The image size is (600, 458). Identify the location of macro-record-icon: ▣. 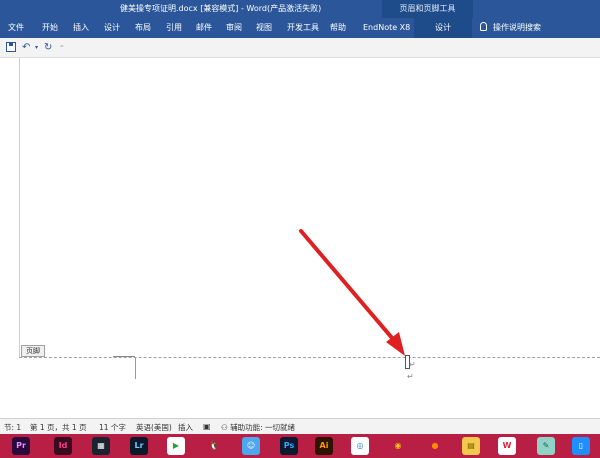
(207, 426).